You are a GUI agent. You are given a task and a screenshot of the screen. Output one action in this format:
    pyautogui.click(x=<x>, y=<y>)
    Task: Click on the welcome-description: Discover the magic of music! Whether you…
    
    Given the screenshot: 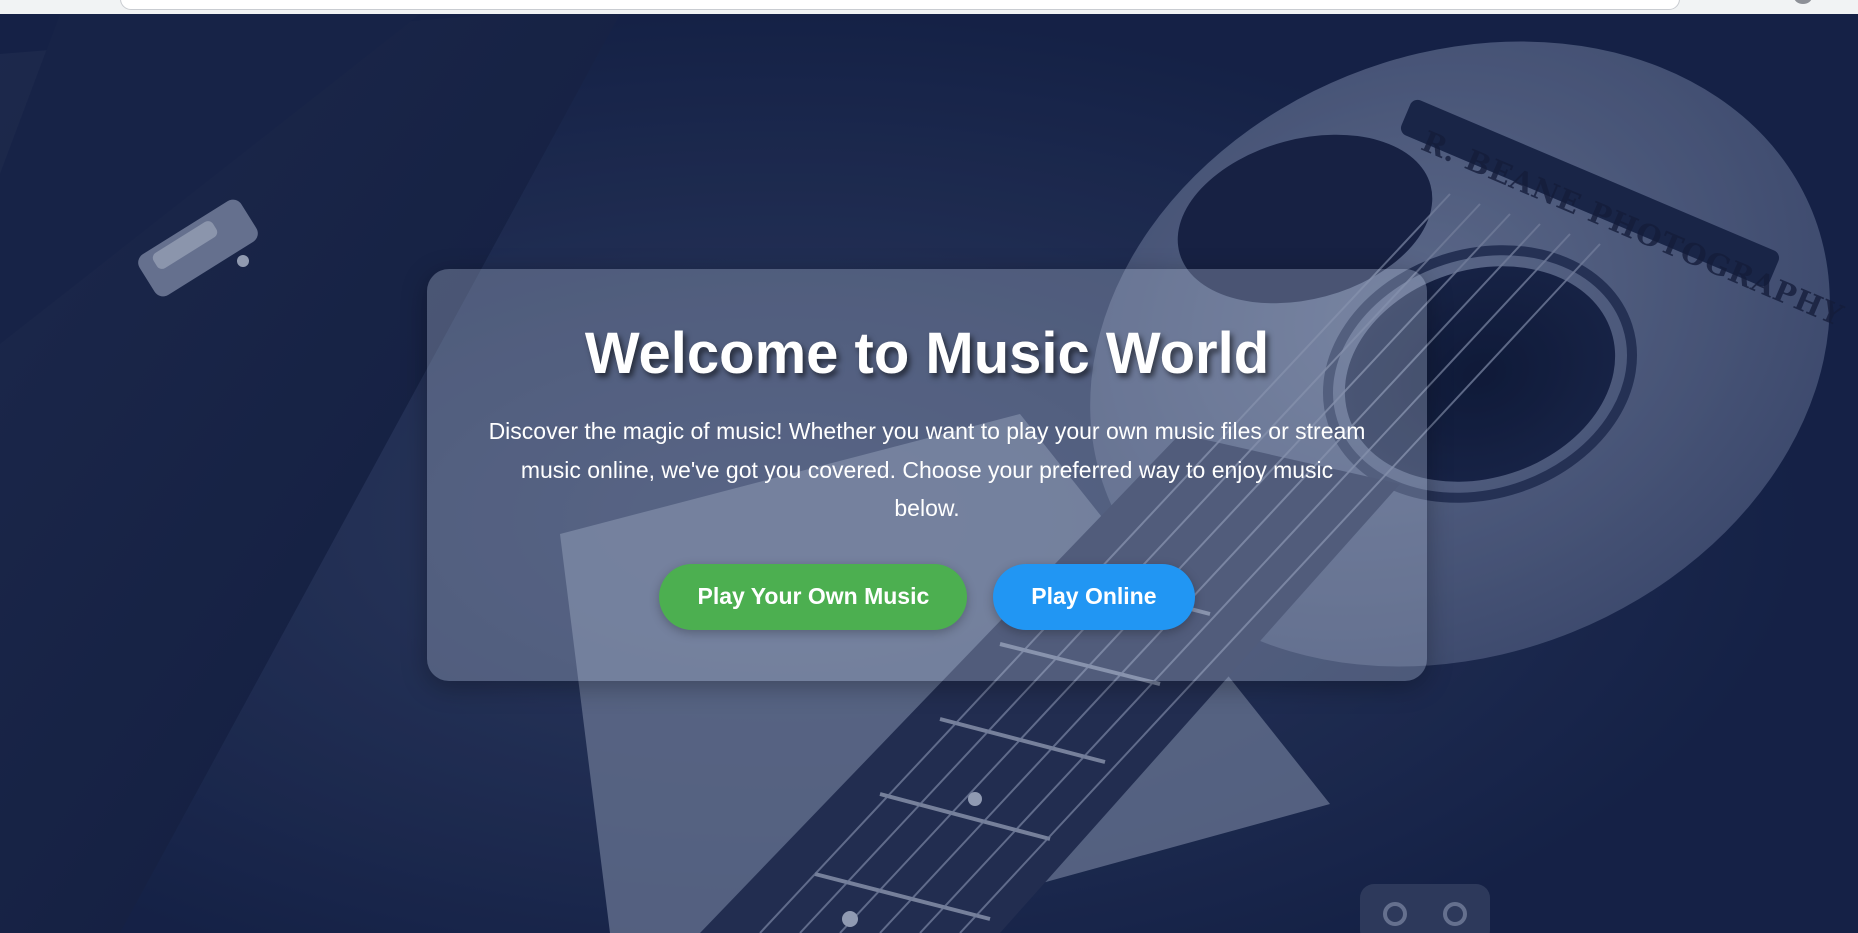 What is the action you would take?
    pyautogui.click(x=927, y=469)
    